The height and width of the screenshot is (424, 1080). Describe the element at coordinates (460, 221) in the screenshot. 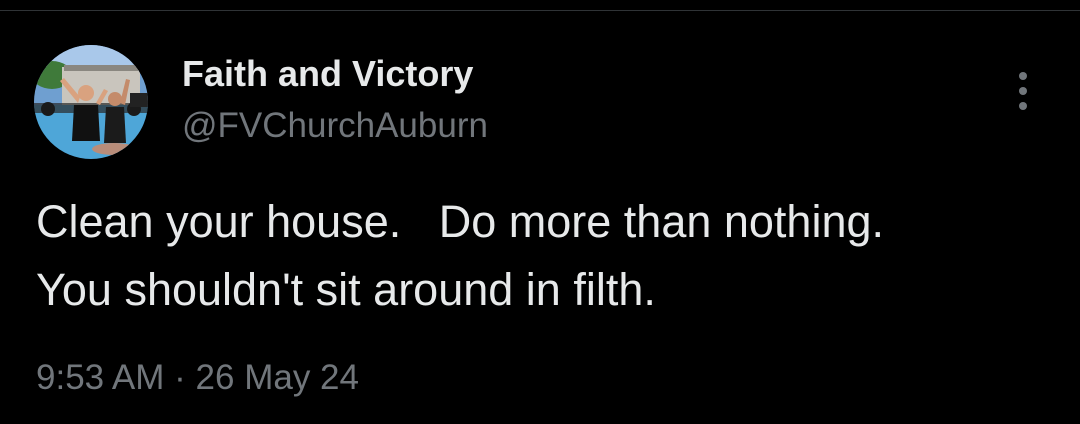

I see `tweet-text-line-1: Clean your house. Do more than nothing.` at that location.